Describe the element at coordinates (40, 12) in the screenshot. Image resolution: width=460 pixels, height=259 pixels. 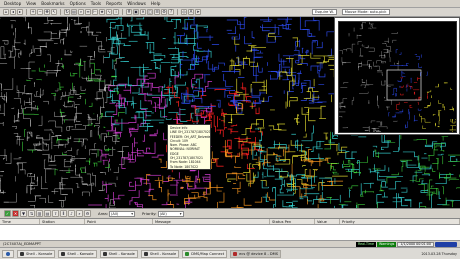
I see `zoom-out-icon: −` at that location.